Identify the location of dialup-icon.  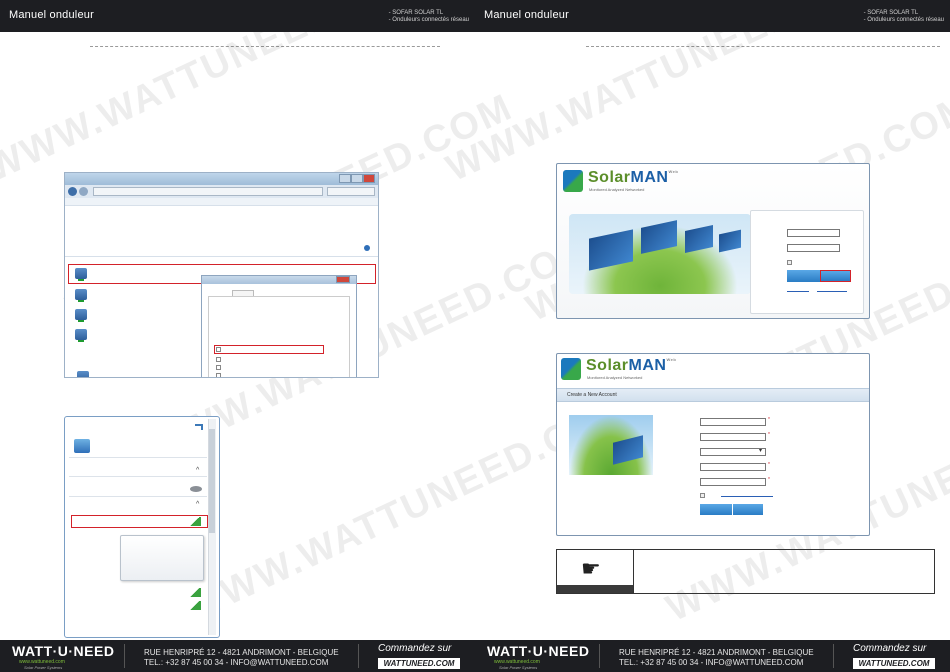
(196, 489).